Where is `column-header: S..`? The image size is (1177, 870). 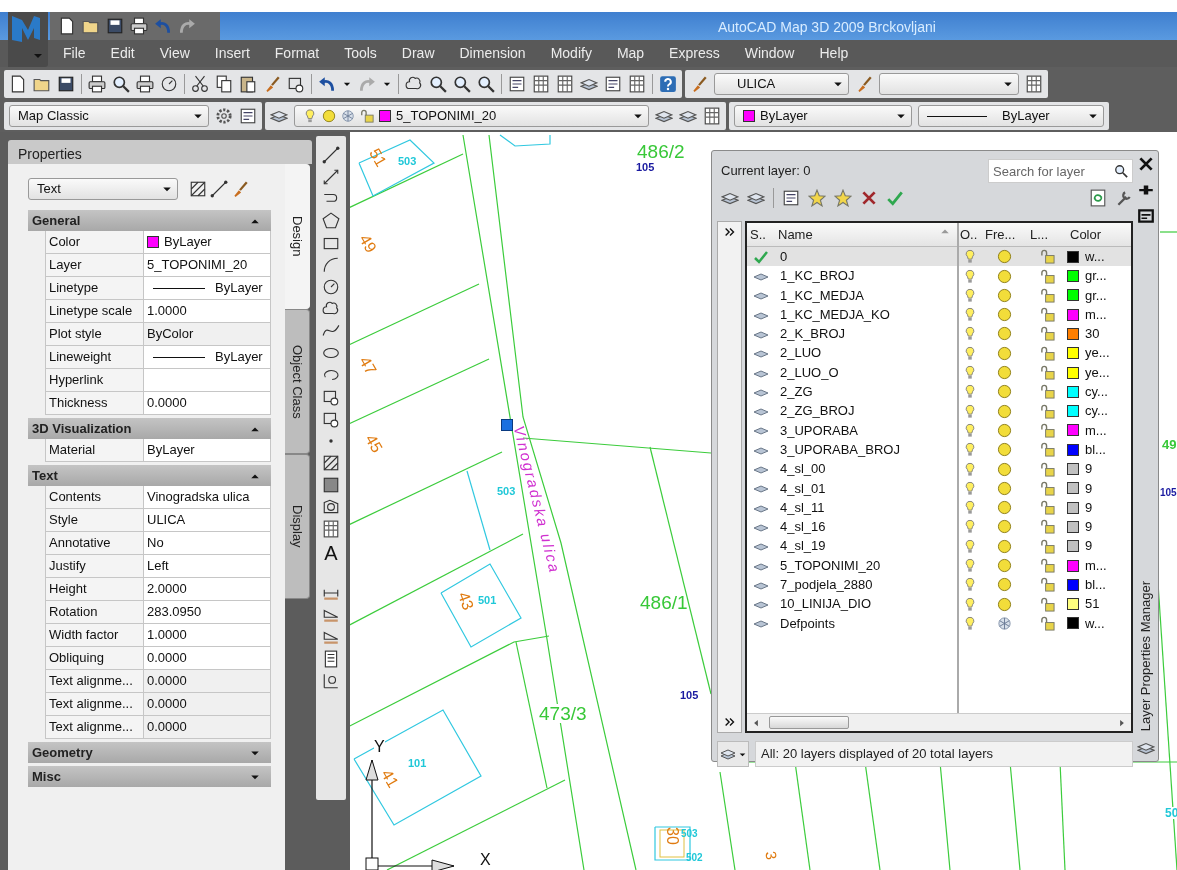
column-header: S.. is located at coordinates (761, 234).